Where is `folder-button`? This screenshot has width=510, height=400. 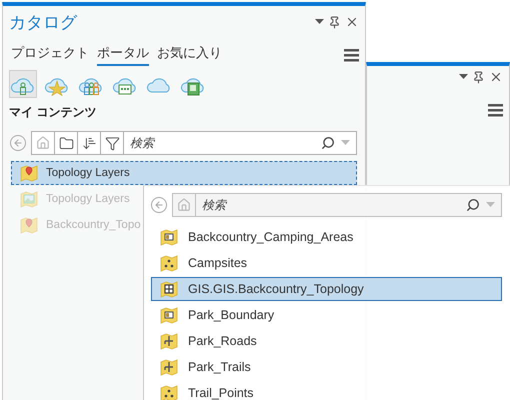
folder-button is located at coordinates (65, 143).